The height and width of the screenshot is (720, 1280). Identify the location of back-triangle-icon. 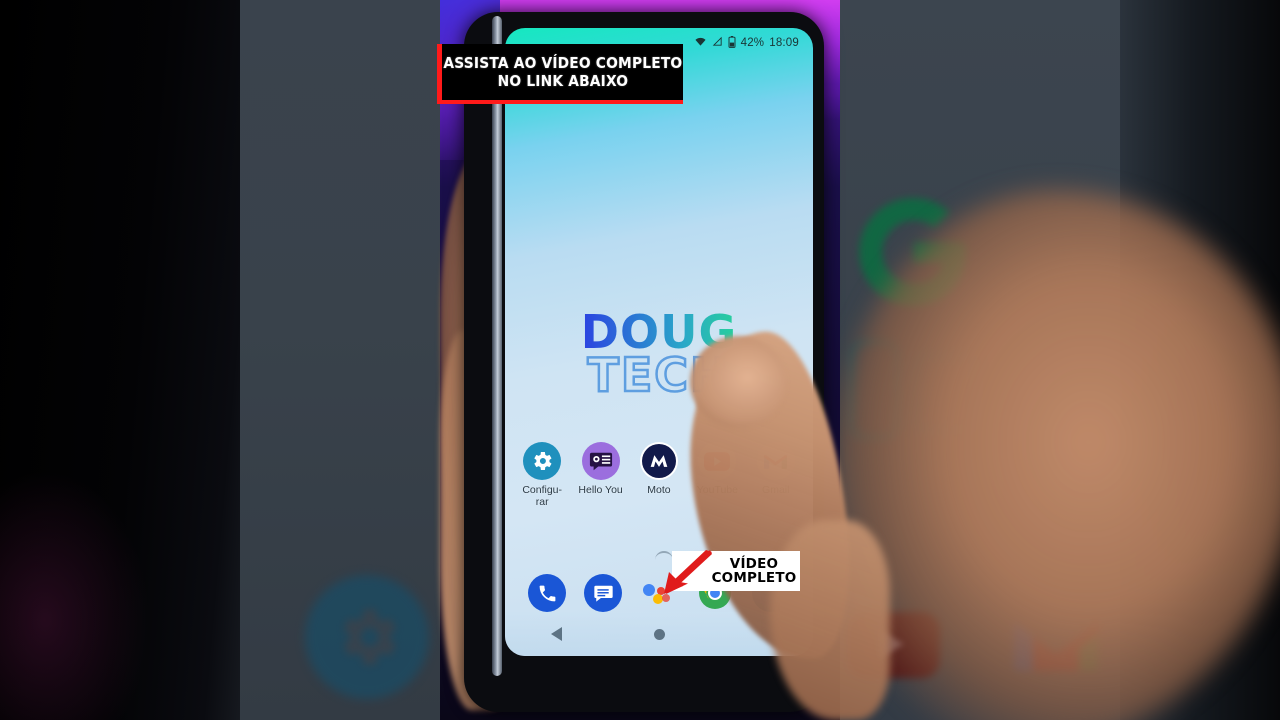
(556, 634).